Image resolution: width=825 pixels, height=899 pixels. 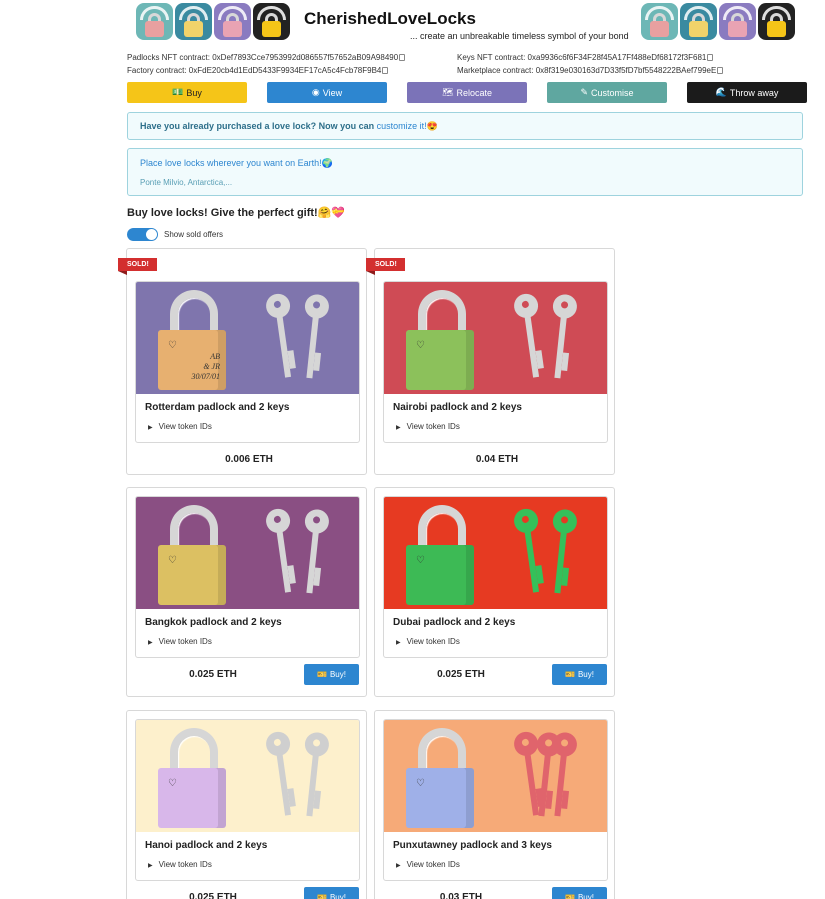 What do you see at coordinates (247, 800) in the screenshot?
I see `offer-inner-card: ♡ Hanoi padlock and 2 keys ▶ View token IDs` at bounding box center [247, 800].